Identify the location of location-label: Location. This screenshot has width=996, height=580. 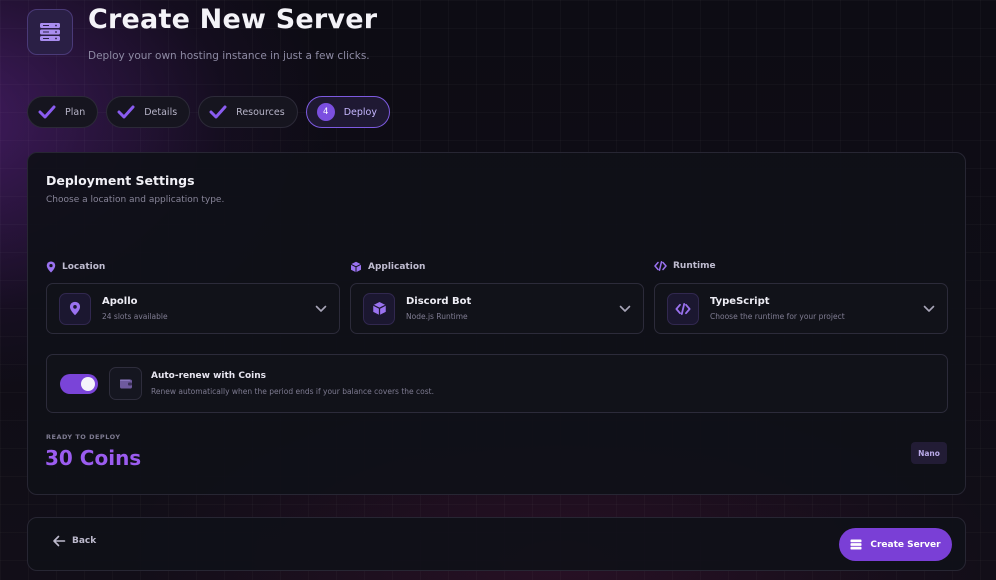
(75, 267).